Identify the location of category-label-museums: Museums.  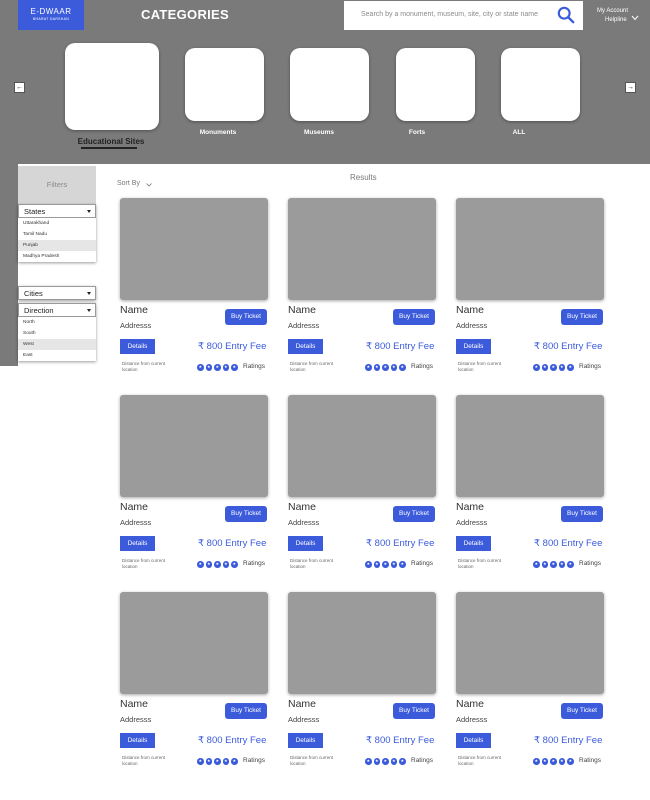
(319, 132).